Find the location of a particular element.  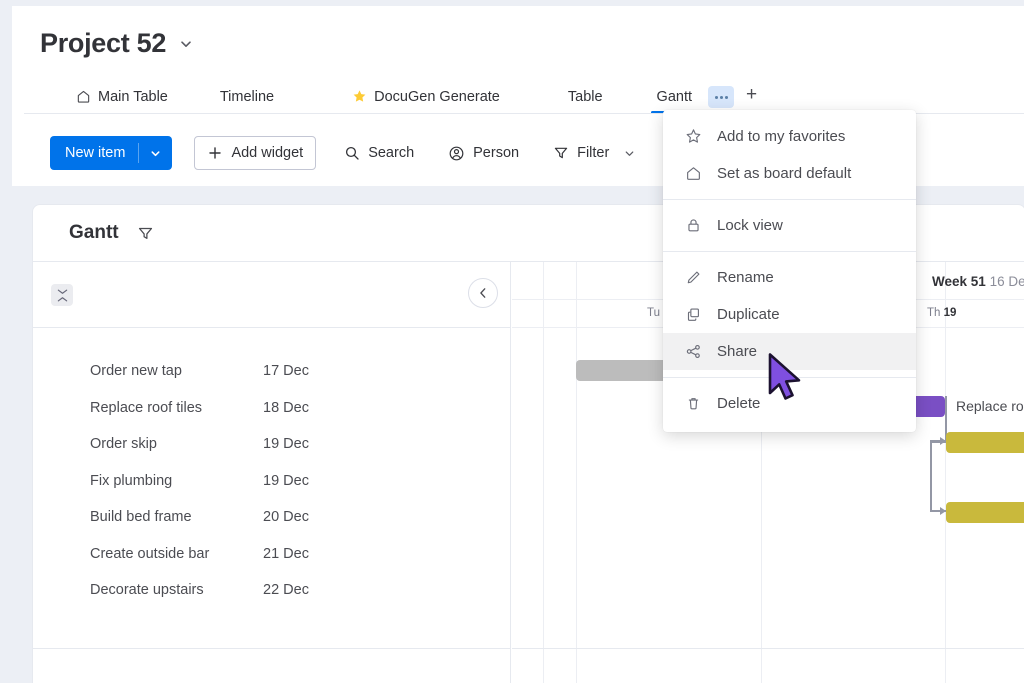

tab-label: Gantt is located at coordinates (674, 96).